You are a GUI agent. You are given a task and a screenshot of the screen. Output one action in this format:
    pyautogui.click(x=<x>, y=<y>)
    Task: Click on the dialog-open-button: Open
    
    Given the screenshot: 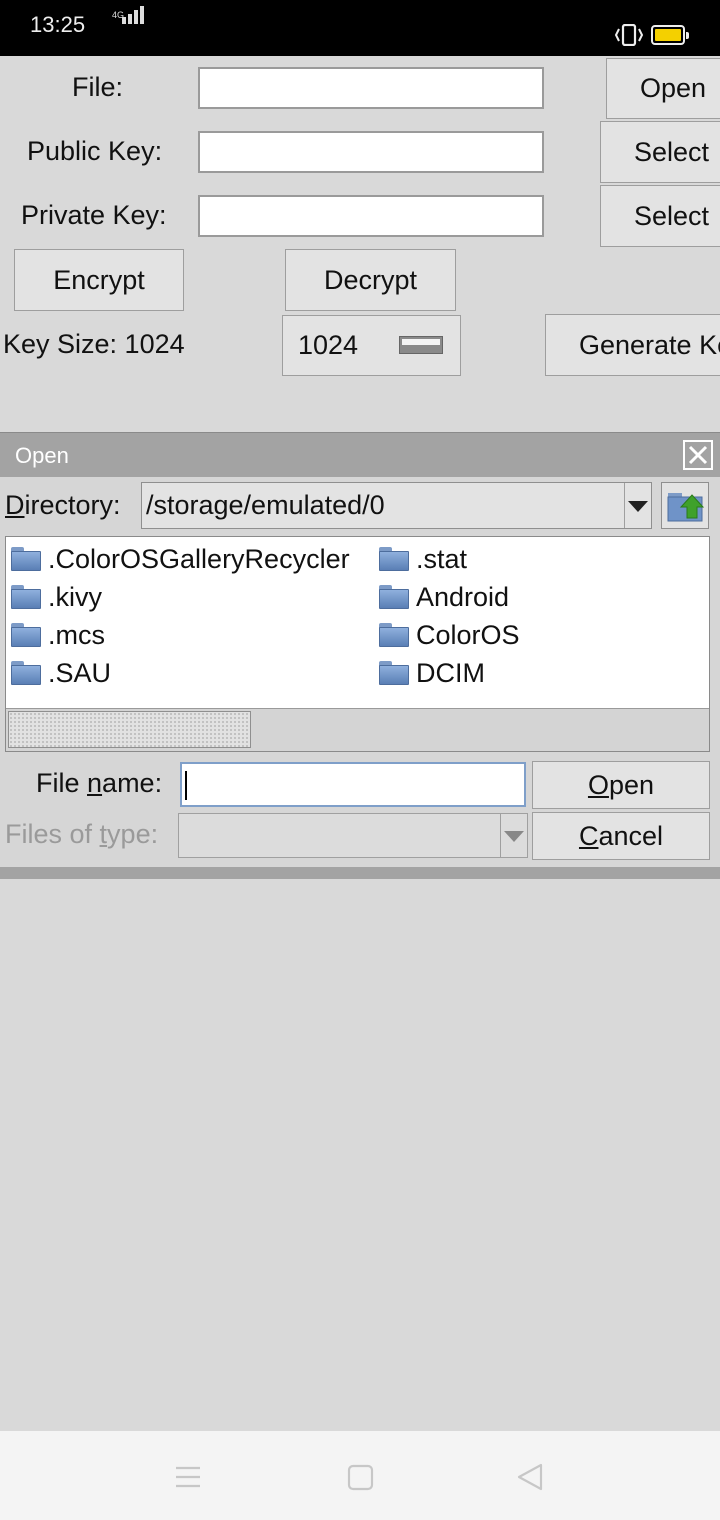 What is the action you would take?
    pyautogui.click(x=621, y=785)
    